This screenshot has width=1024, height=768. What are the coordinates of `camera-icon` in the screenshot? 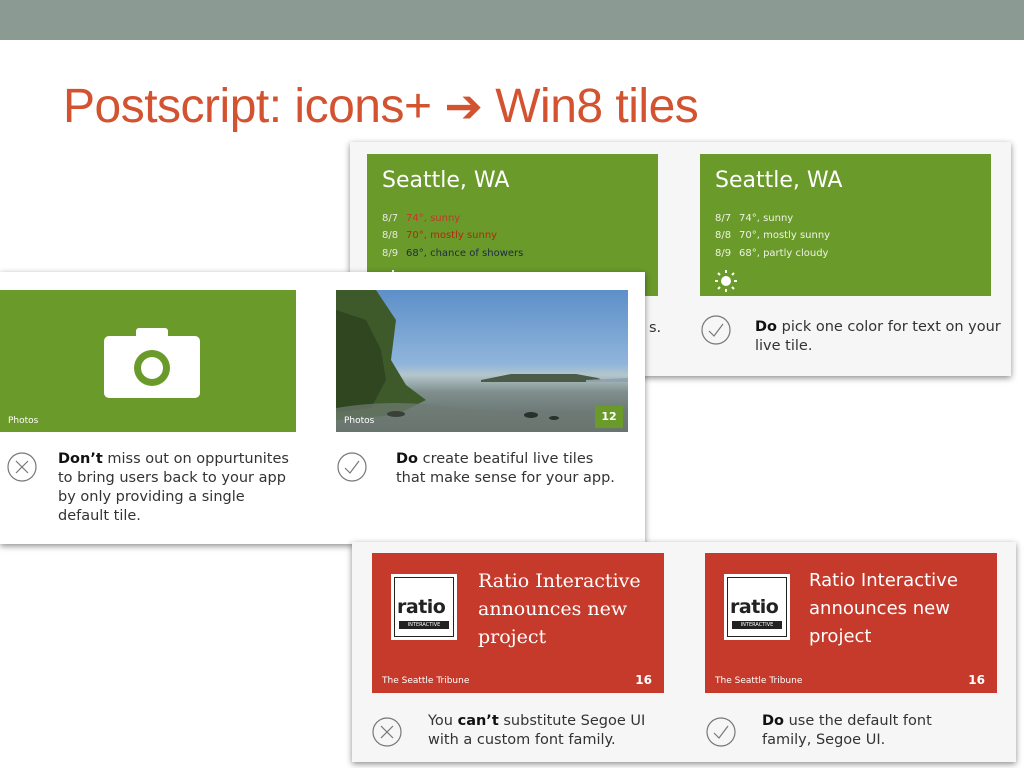 It's located at (152, 363).